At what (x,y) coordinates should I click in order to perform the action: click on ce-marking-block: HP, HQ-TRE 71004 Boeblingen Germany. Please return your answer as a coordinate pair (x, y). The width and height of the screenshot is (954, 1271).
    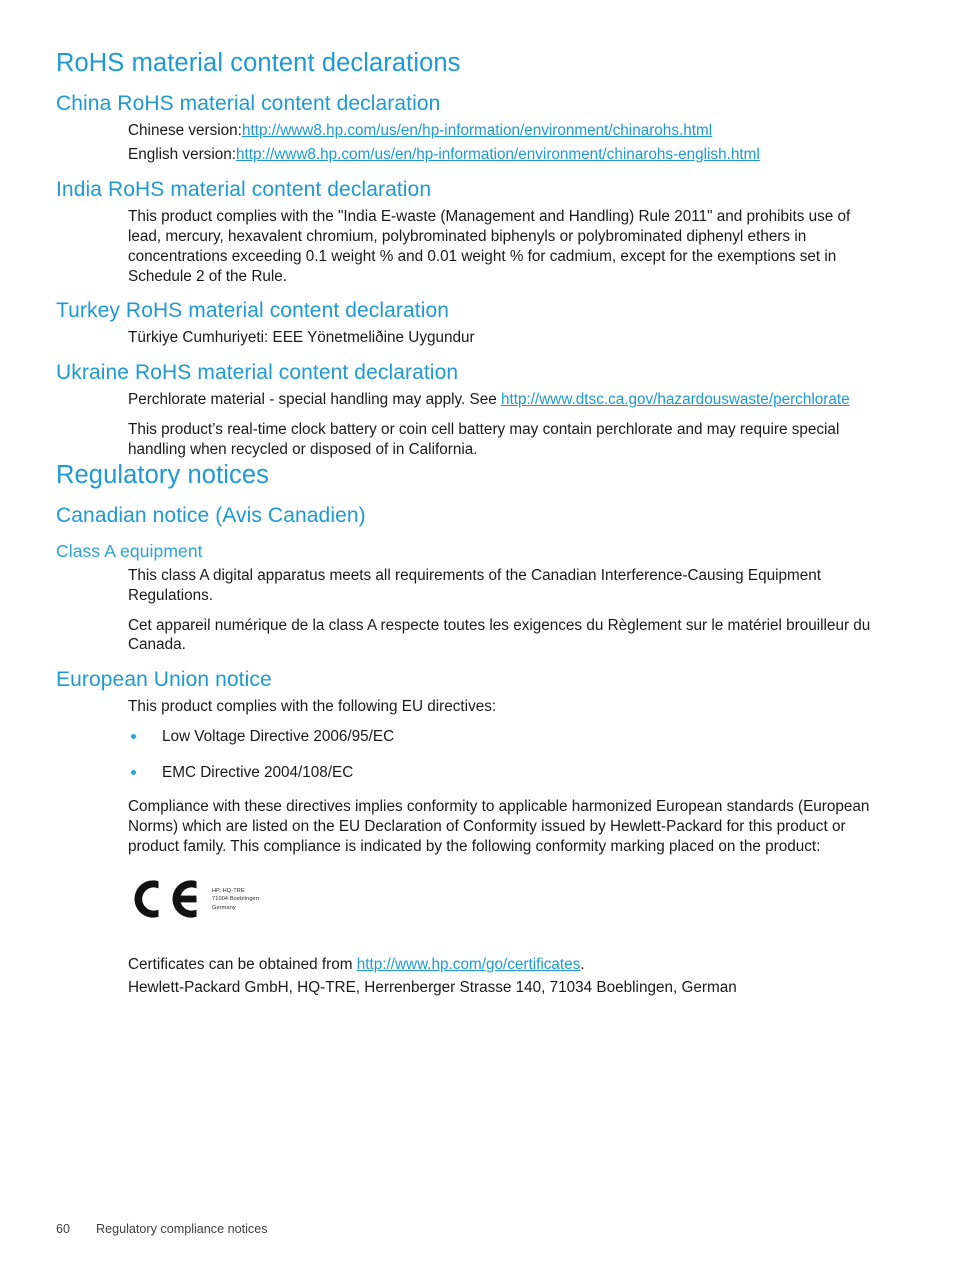
    Looking at the image, I should click on (501, 907).